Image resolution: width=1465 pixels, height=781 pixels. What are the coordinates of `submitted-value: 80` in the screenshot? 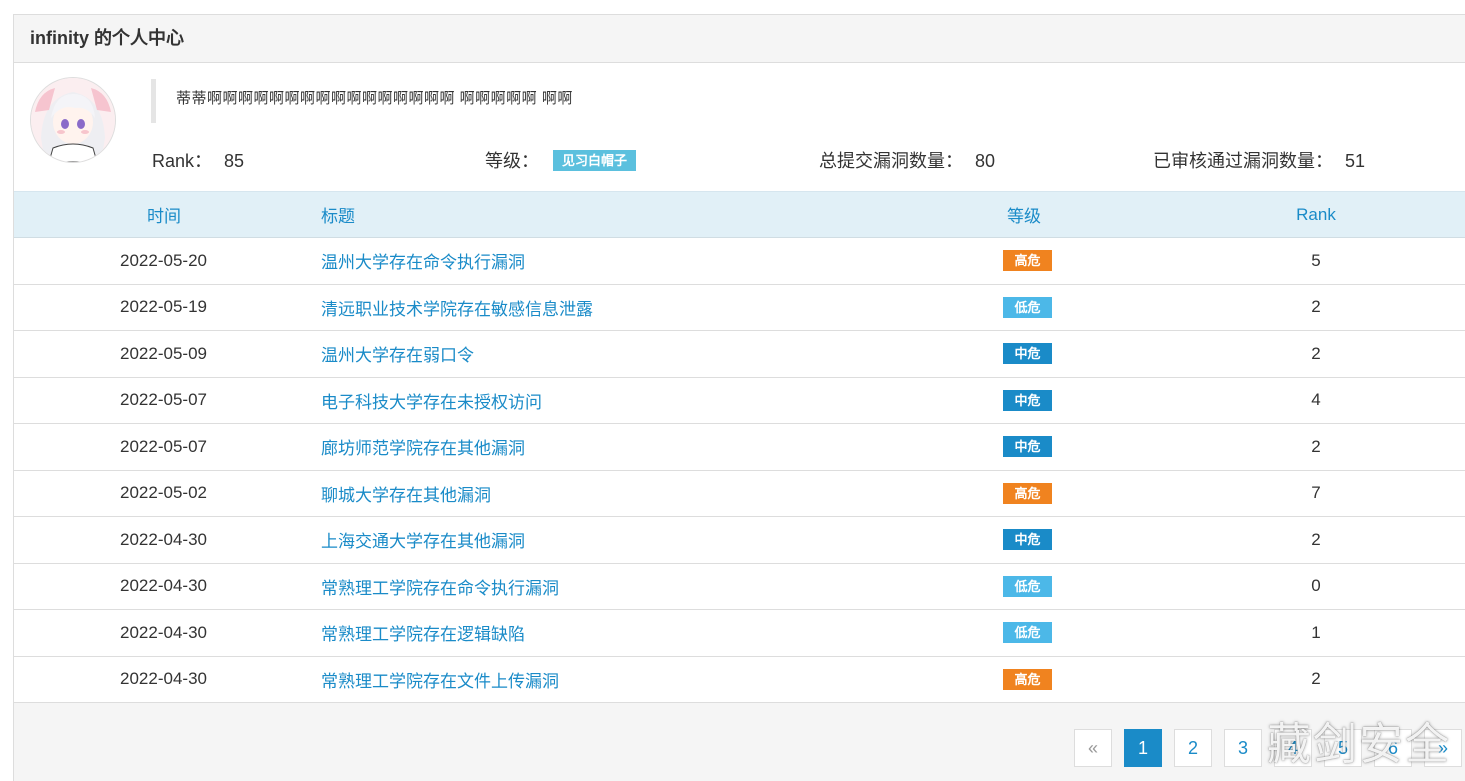 It's located at (985, 161).